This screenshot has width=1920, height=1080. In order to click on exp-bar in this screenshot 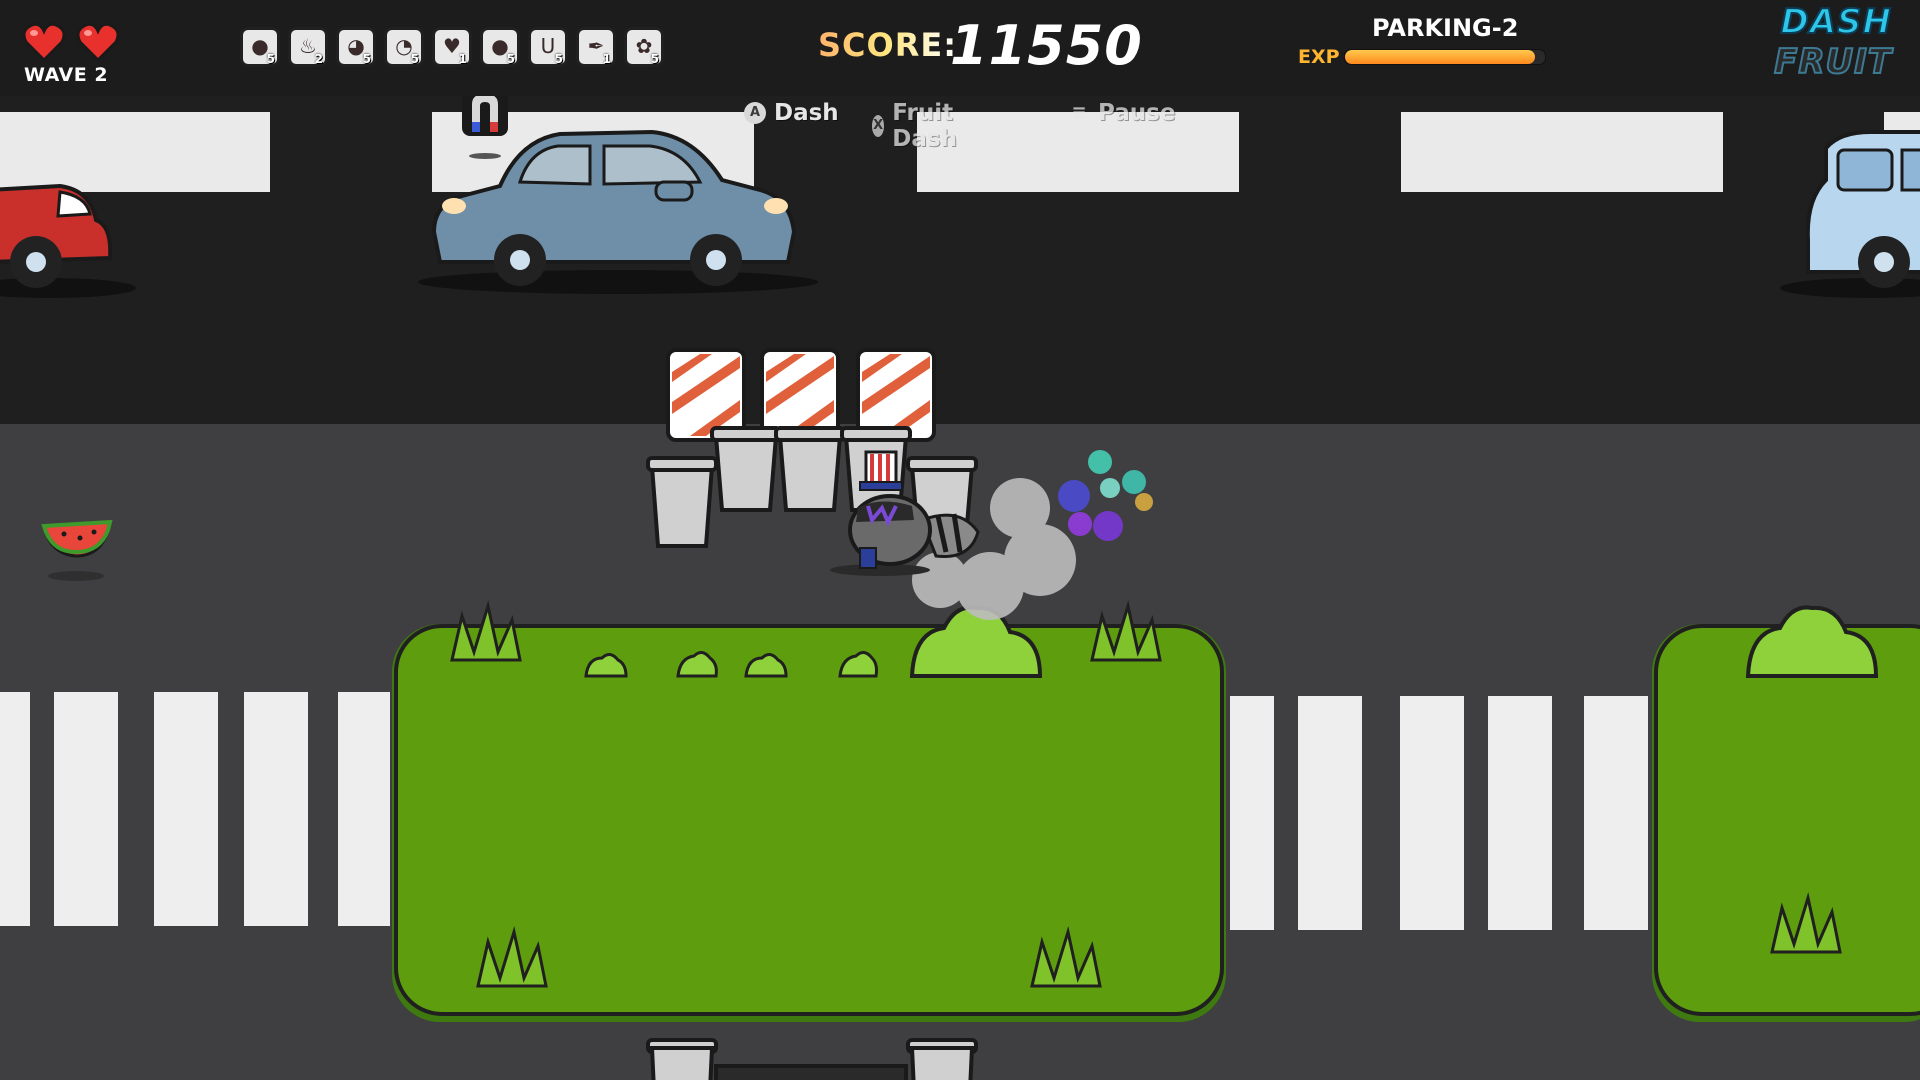, I will do `click(1445, 57)`.